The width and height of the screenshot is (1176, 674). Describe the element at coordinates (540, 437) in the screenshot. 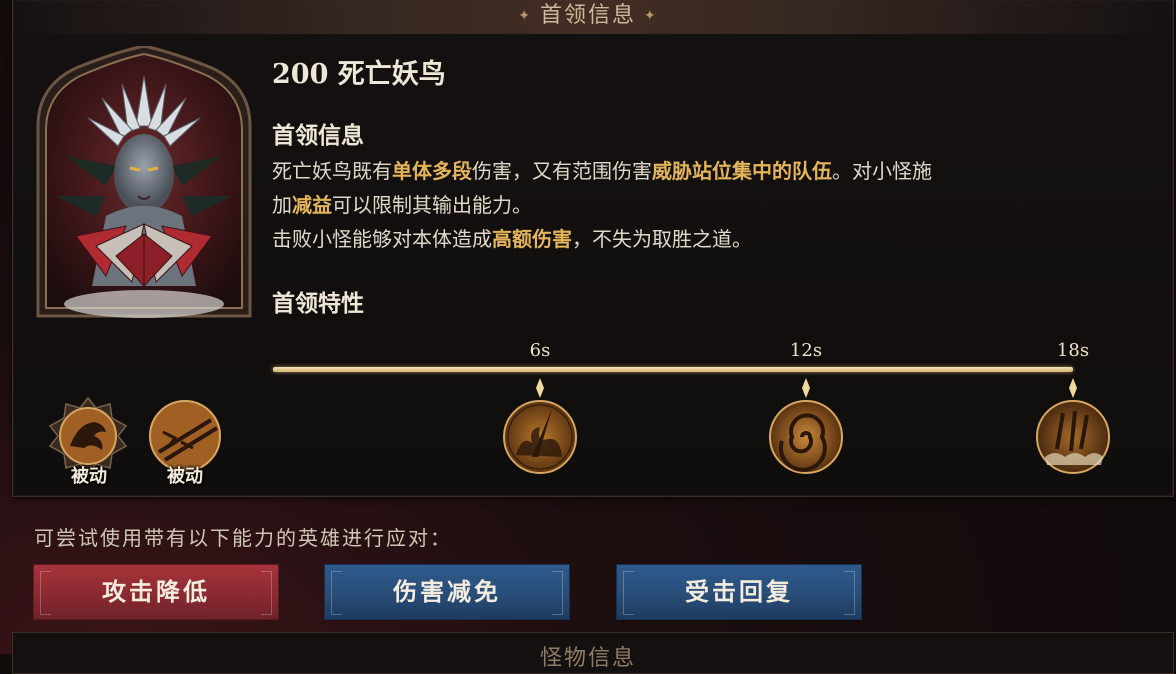

I see `flame-slash-icon` at that location.